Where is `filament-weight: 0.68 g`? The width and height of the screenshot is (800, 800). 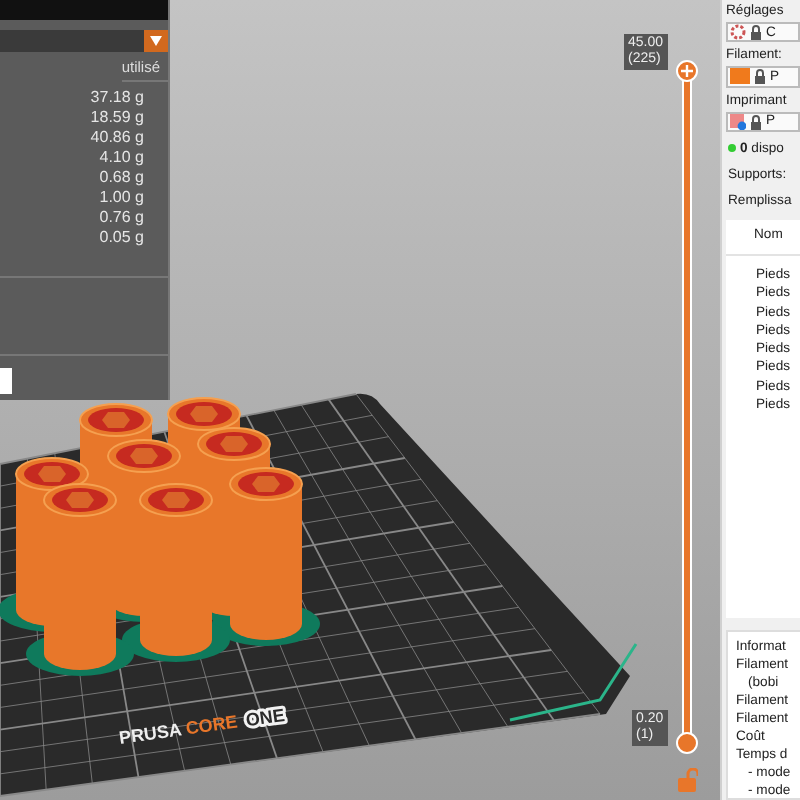
filament-weight: 0.68 g is located at coordinates (121, 178).